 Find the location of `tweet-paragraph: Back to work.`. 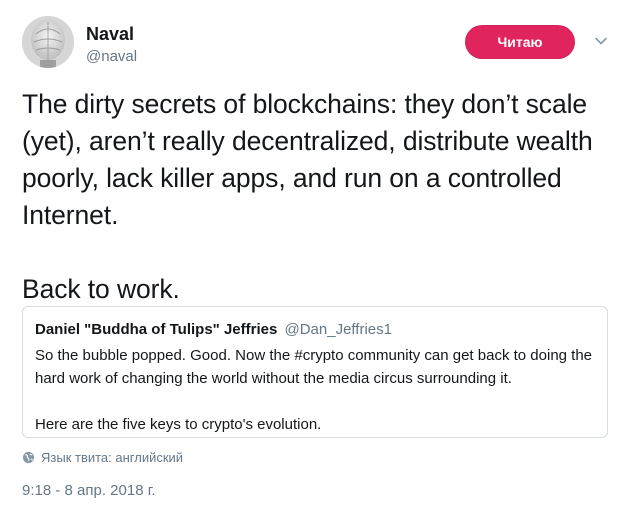

tweet-paragraph: Back to work. is located at coordinates (101, 289).